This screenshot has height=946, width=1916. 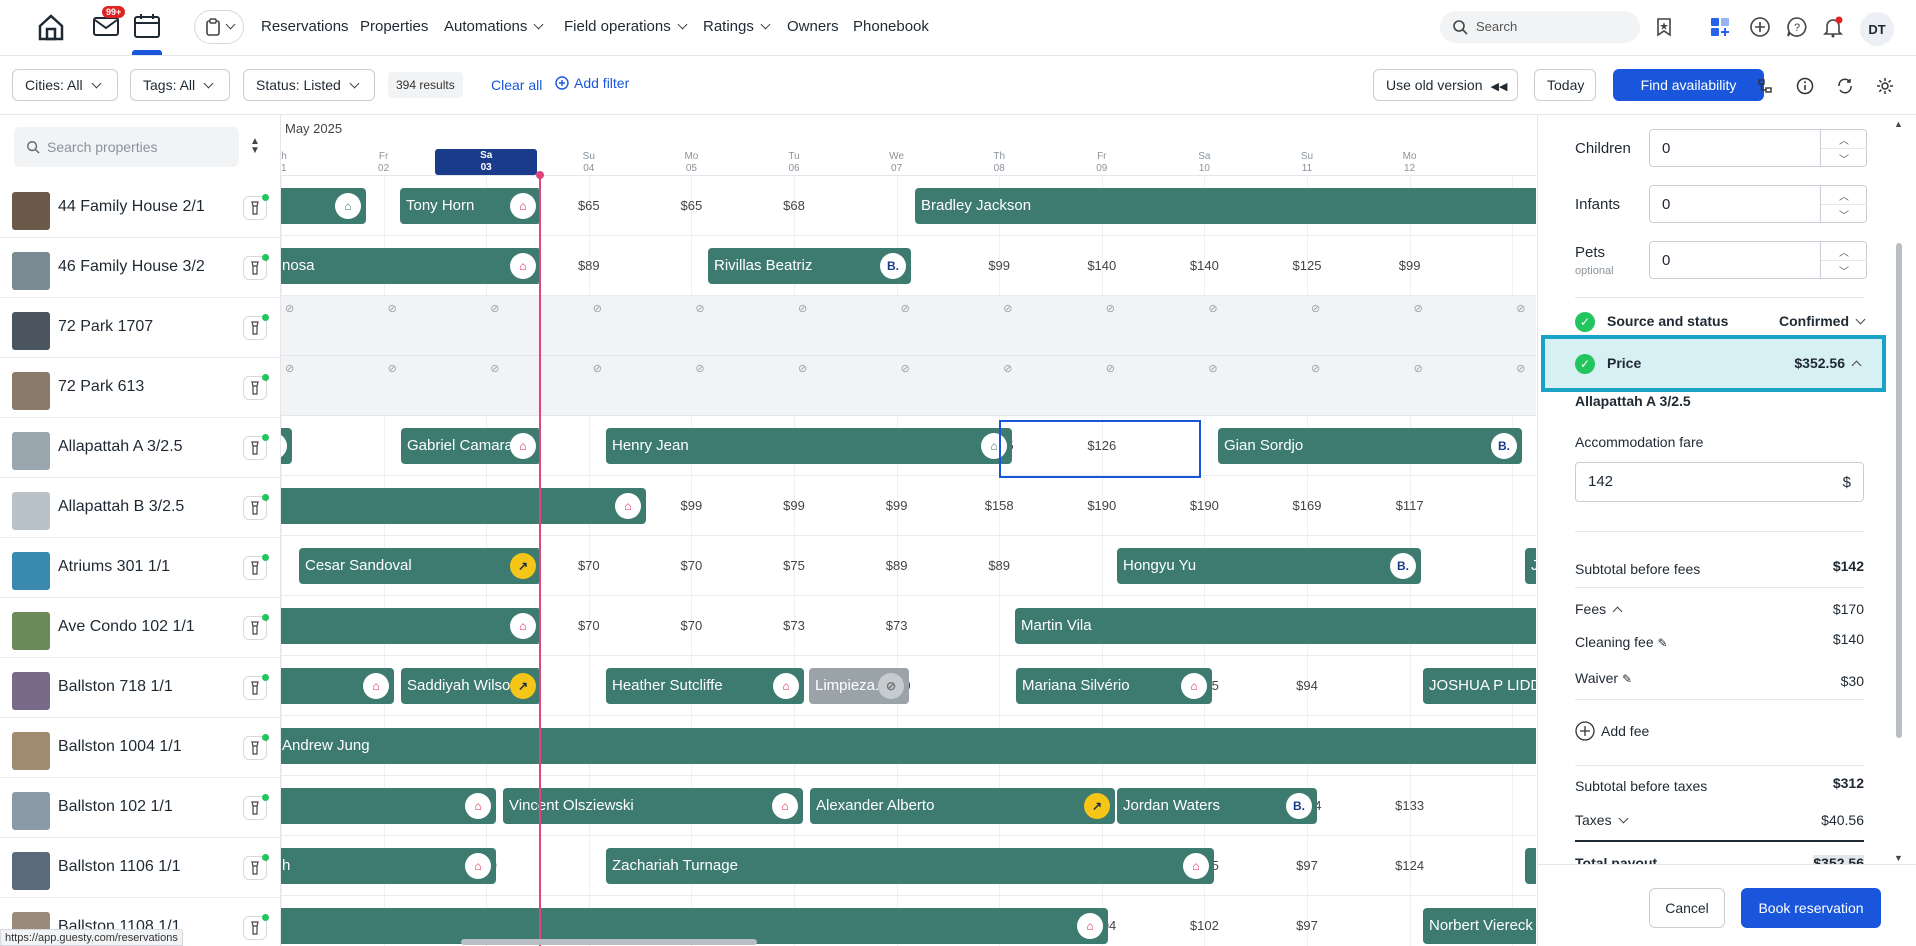 What do you see at coordinates (1898, 858) in the screenshot?
I see `scroll-down-icon: ▼` at bounding box center [1898, 858].